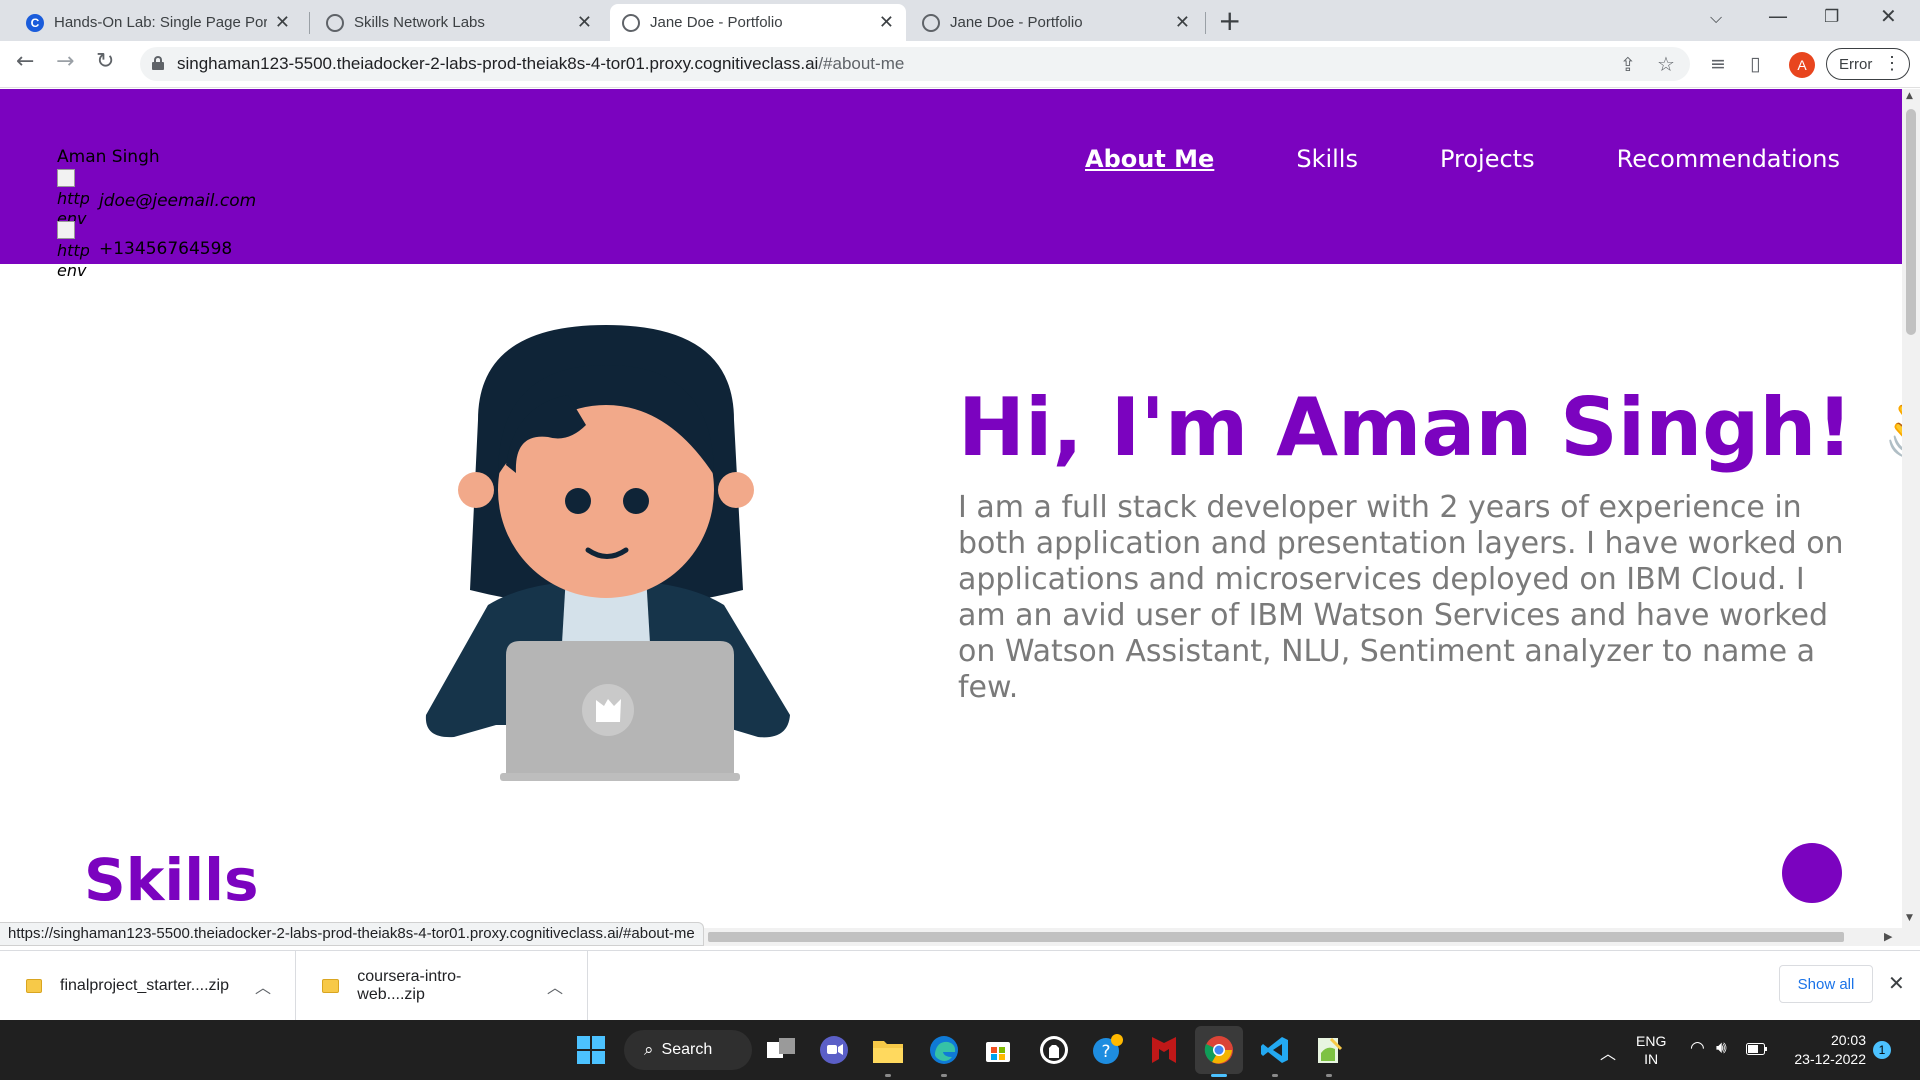 This screenshot has width=1920, height=1080. I want to click on clock: 20:03 23-12-2022, so click(1828, 1055).